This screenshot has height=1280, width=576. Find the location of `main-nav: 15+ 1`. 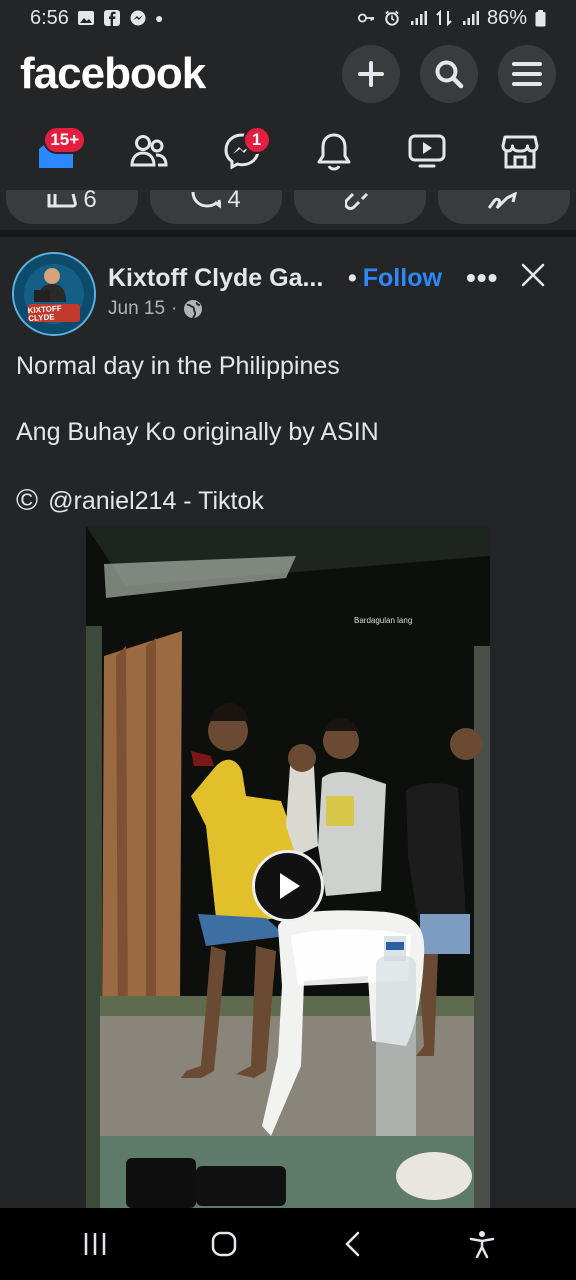

main-nav: 15+ 1 is located at coordinates (288, 151).